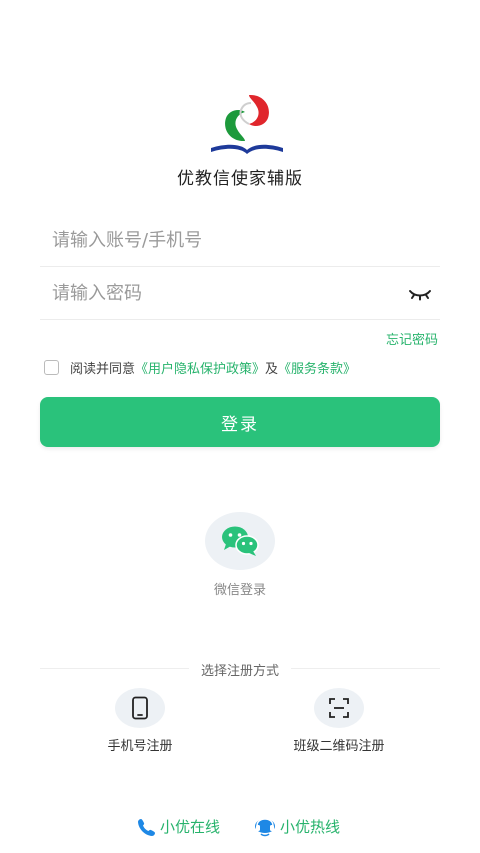 The height and width of the screenshot is (853, 480). Describe the element at coordinates (51, 367) in the screenshot. I see `agree-checkbox` at that location.